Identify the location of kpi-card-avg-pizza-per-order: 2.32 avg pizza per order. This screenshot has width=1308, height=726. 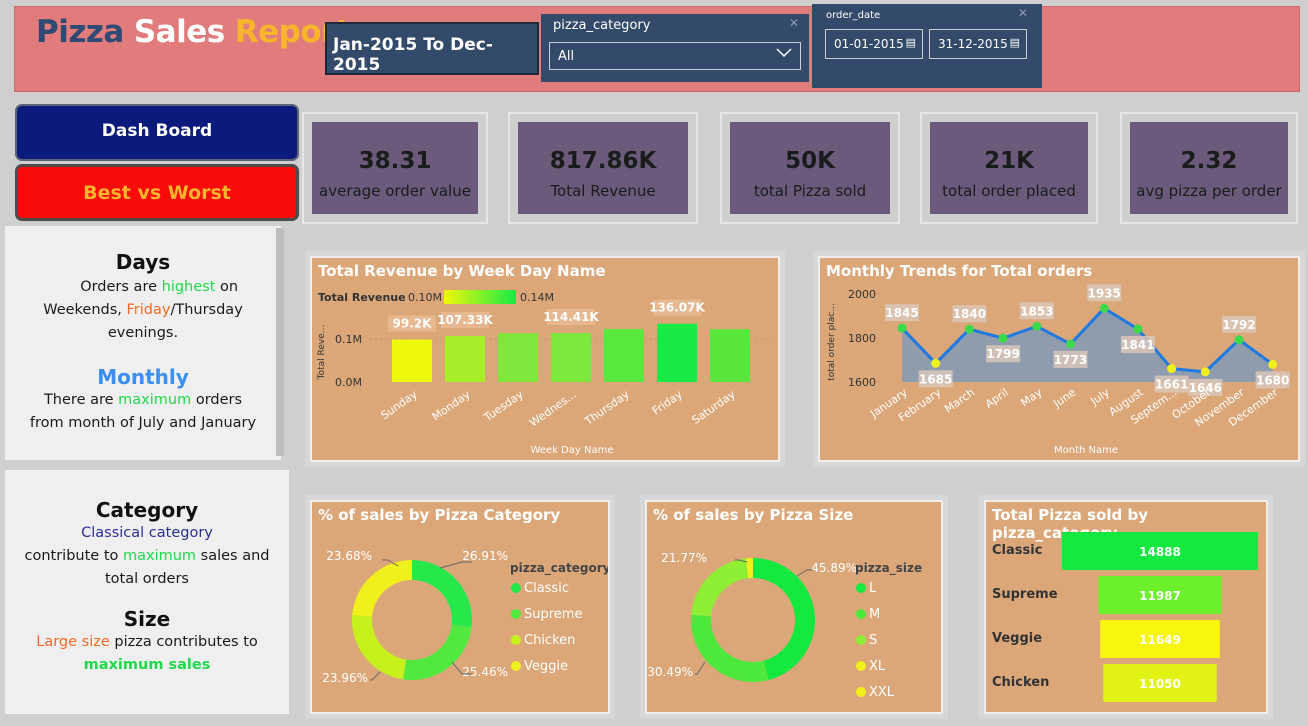
(1209, 168).